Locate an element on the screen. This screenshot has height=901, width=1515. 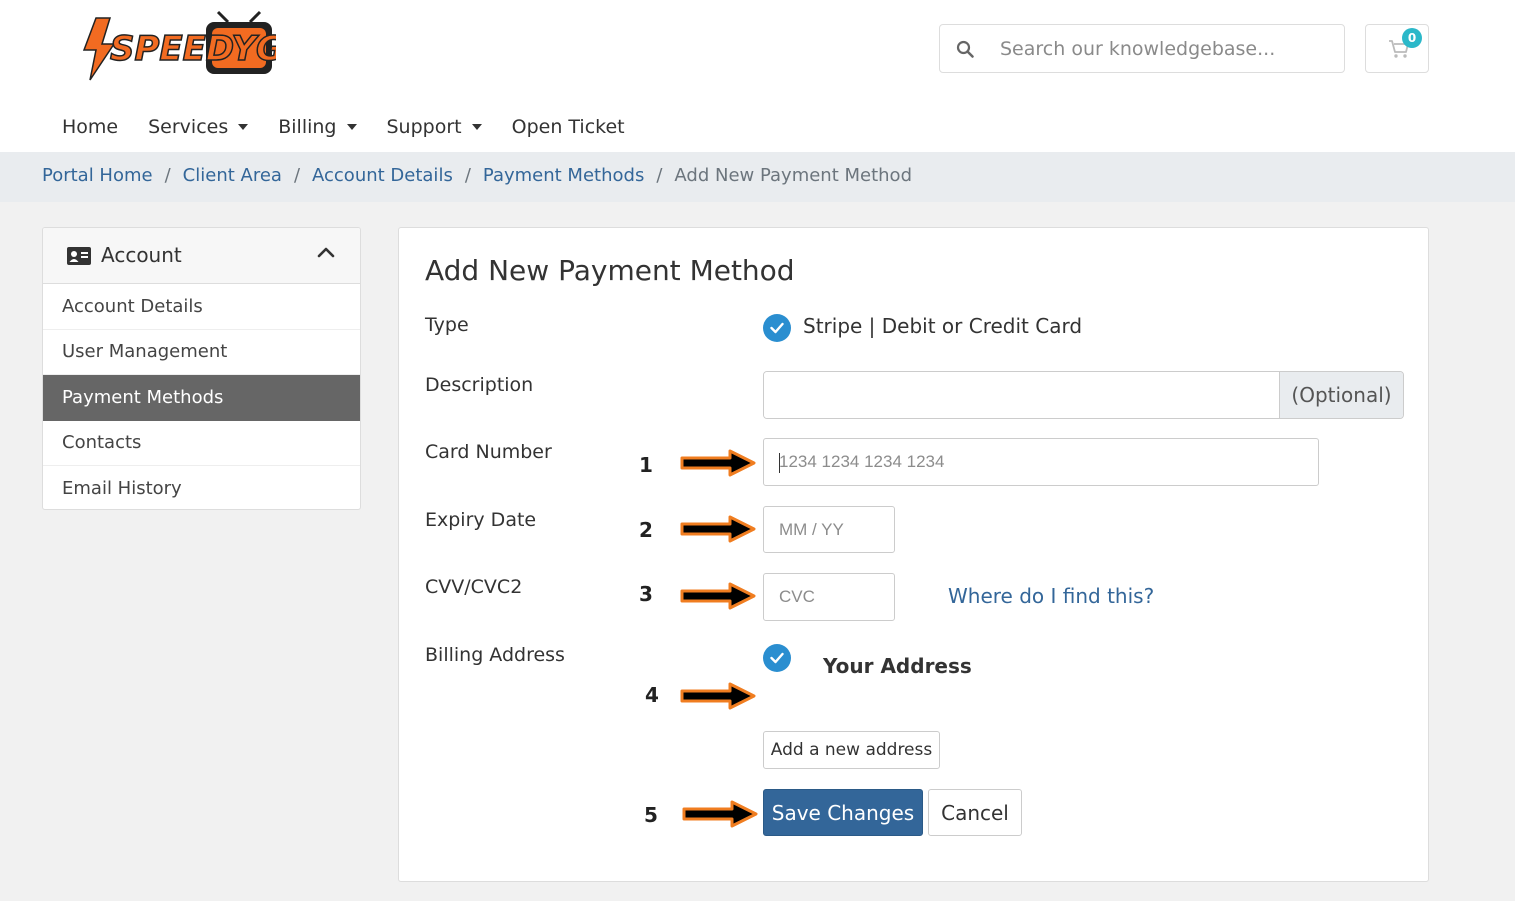
sidebar-item-user-management: User Management is located at coordinates (201, 352).